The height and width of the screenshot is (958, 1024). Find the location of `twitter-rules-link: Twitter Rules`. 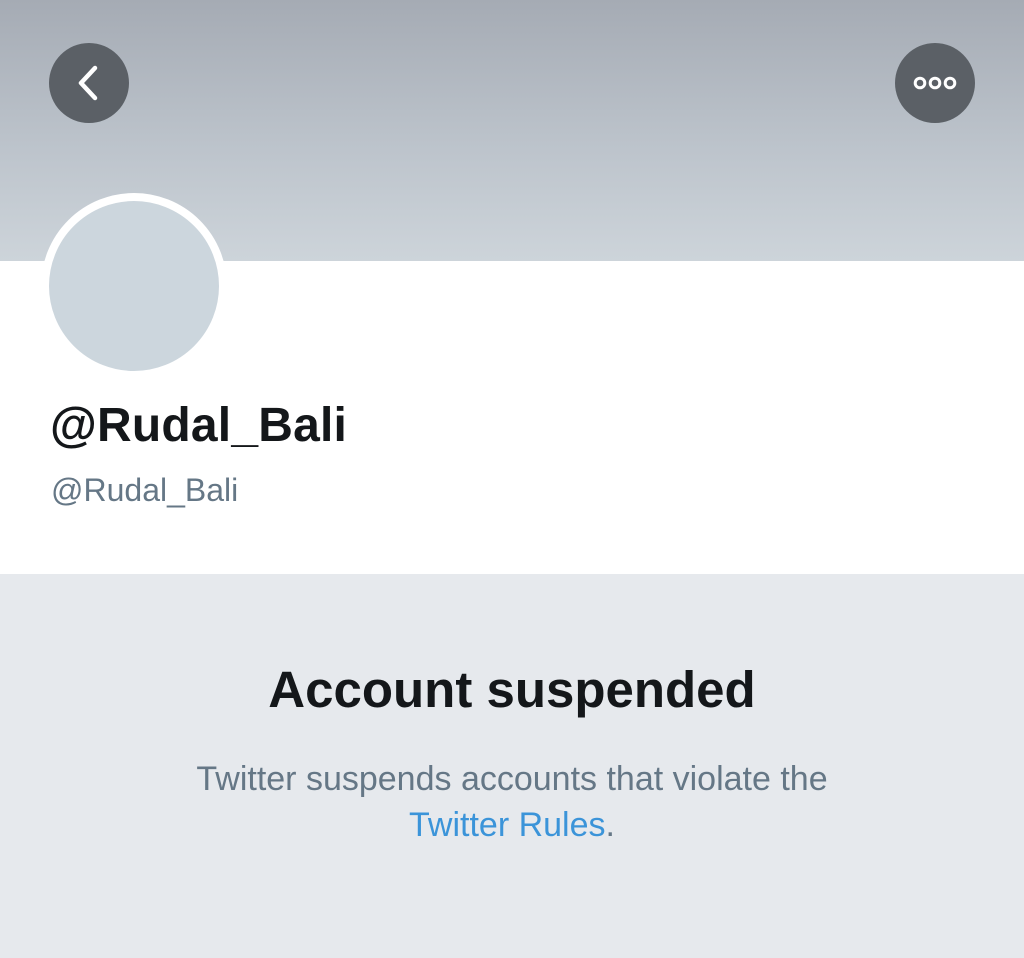

twitter-rules-link: Twitter Rules is located at coordinates (507, 825).